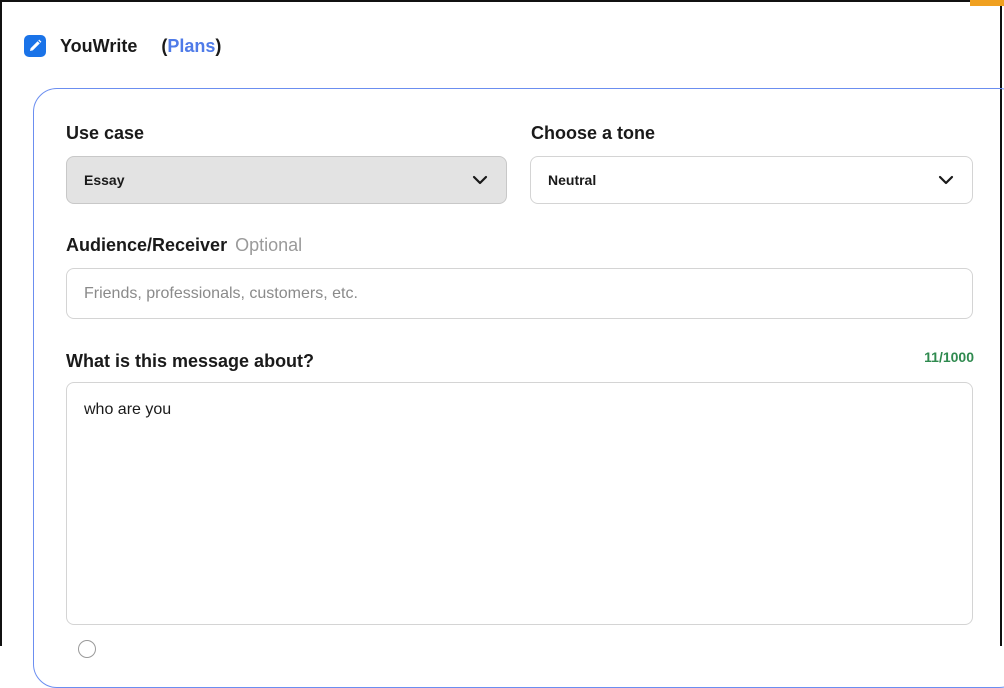 The height and width of the screenshot is (688, 1004). What do you see at coordinates (35, 46) in the screenshot?
I see `pencil-edit-icon` at bounding box center [35, 46].